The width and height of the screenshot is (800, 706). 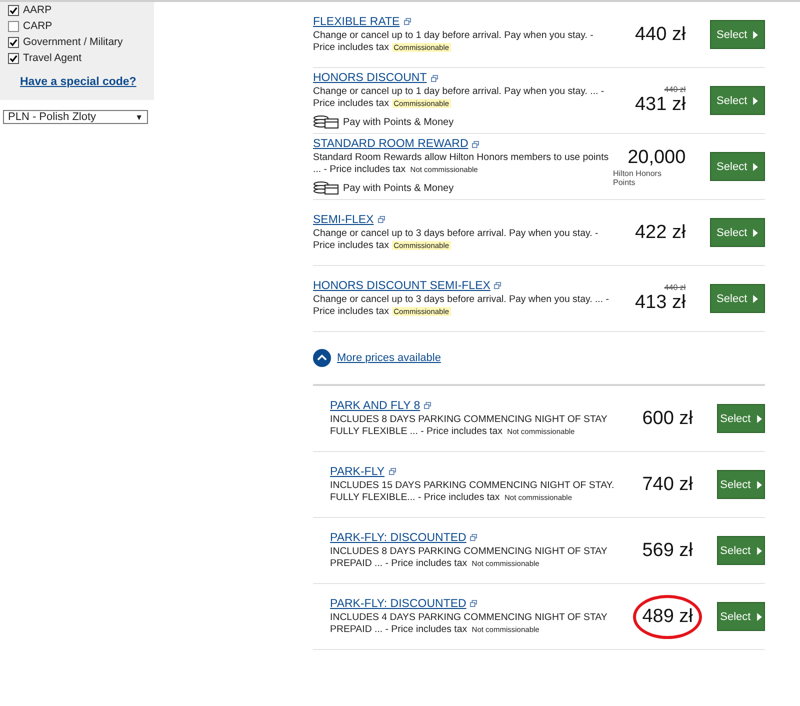 I want to click on price: 600 zł, so click(x=667, y=419).